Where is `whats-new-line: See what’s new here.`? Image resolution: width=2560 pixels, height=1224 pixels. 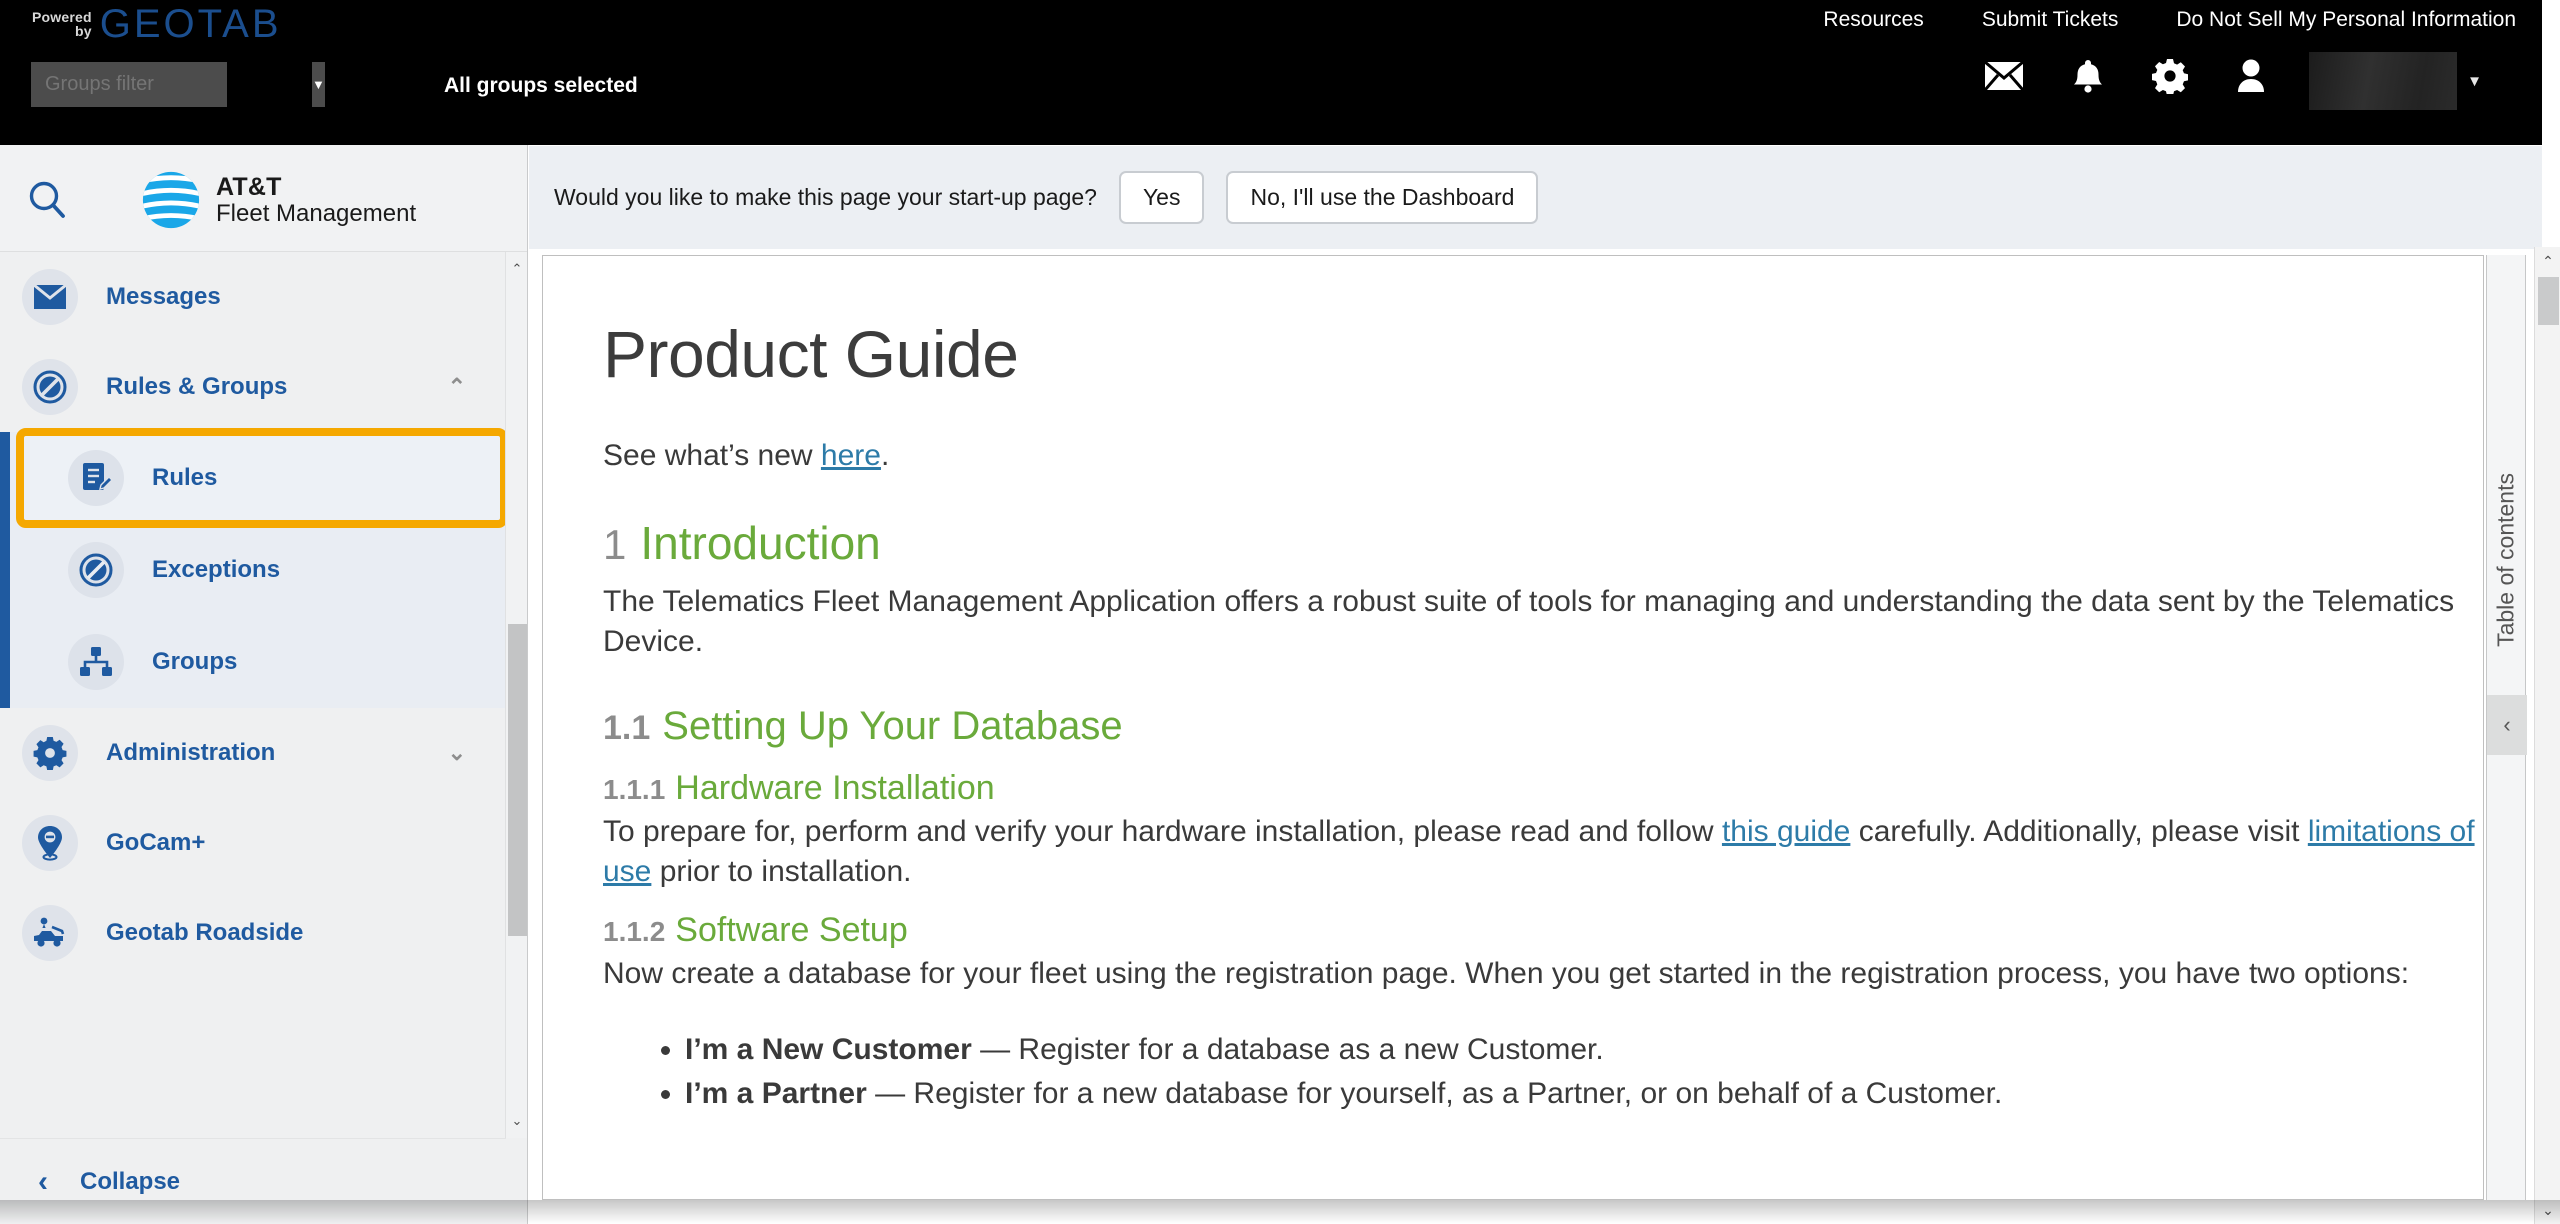
whats-new-line: See what’s new here. is located at coordinates (1543, 456).